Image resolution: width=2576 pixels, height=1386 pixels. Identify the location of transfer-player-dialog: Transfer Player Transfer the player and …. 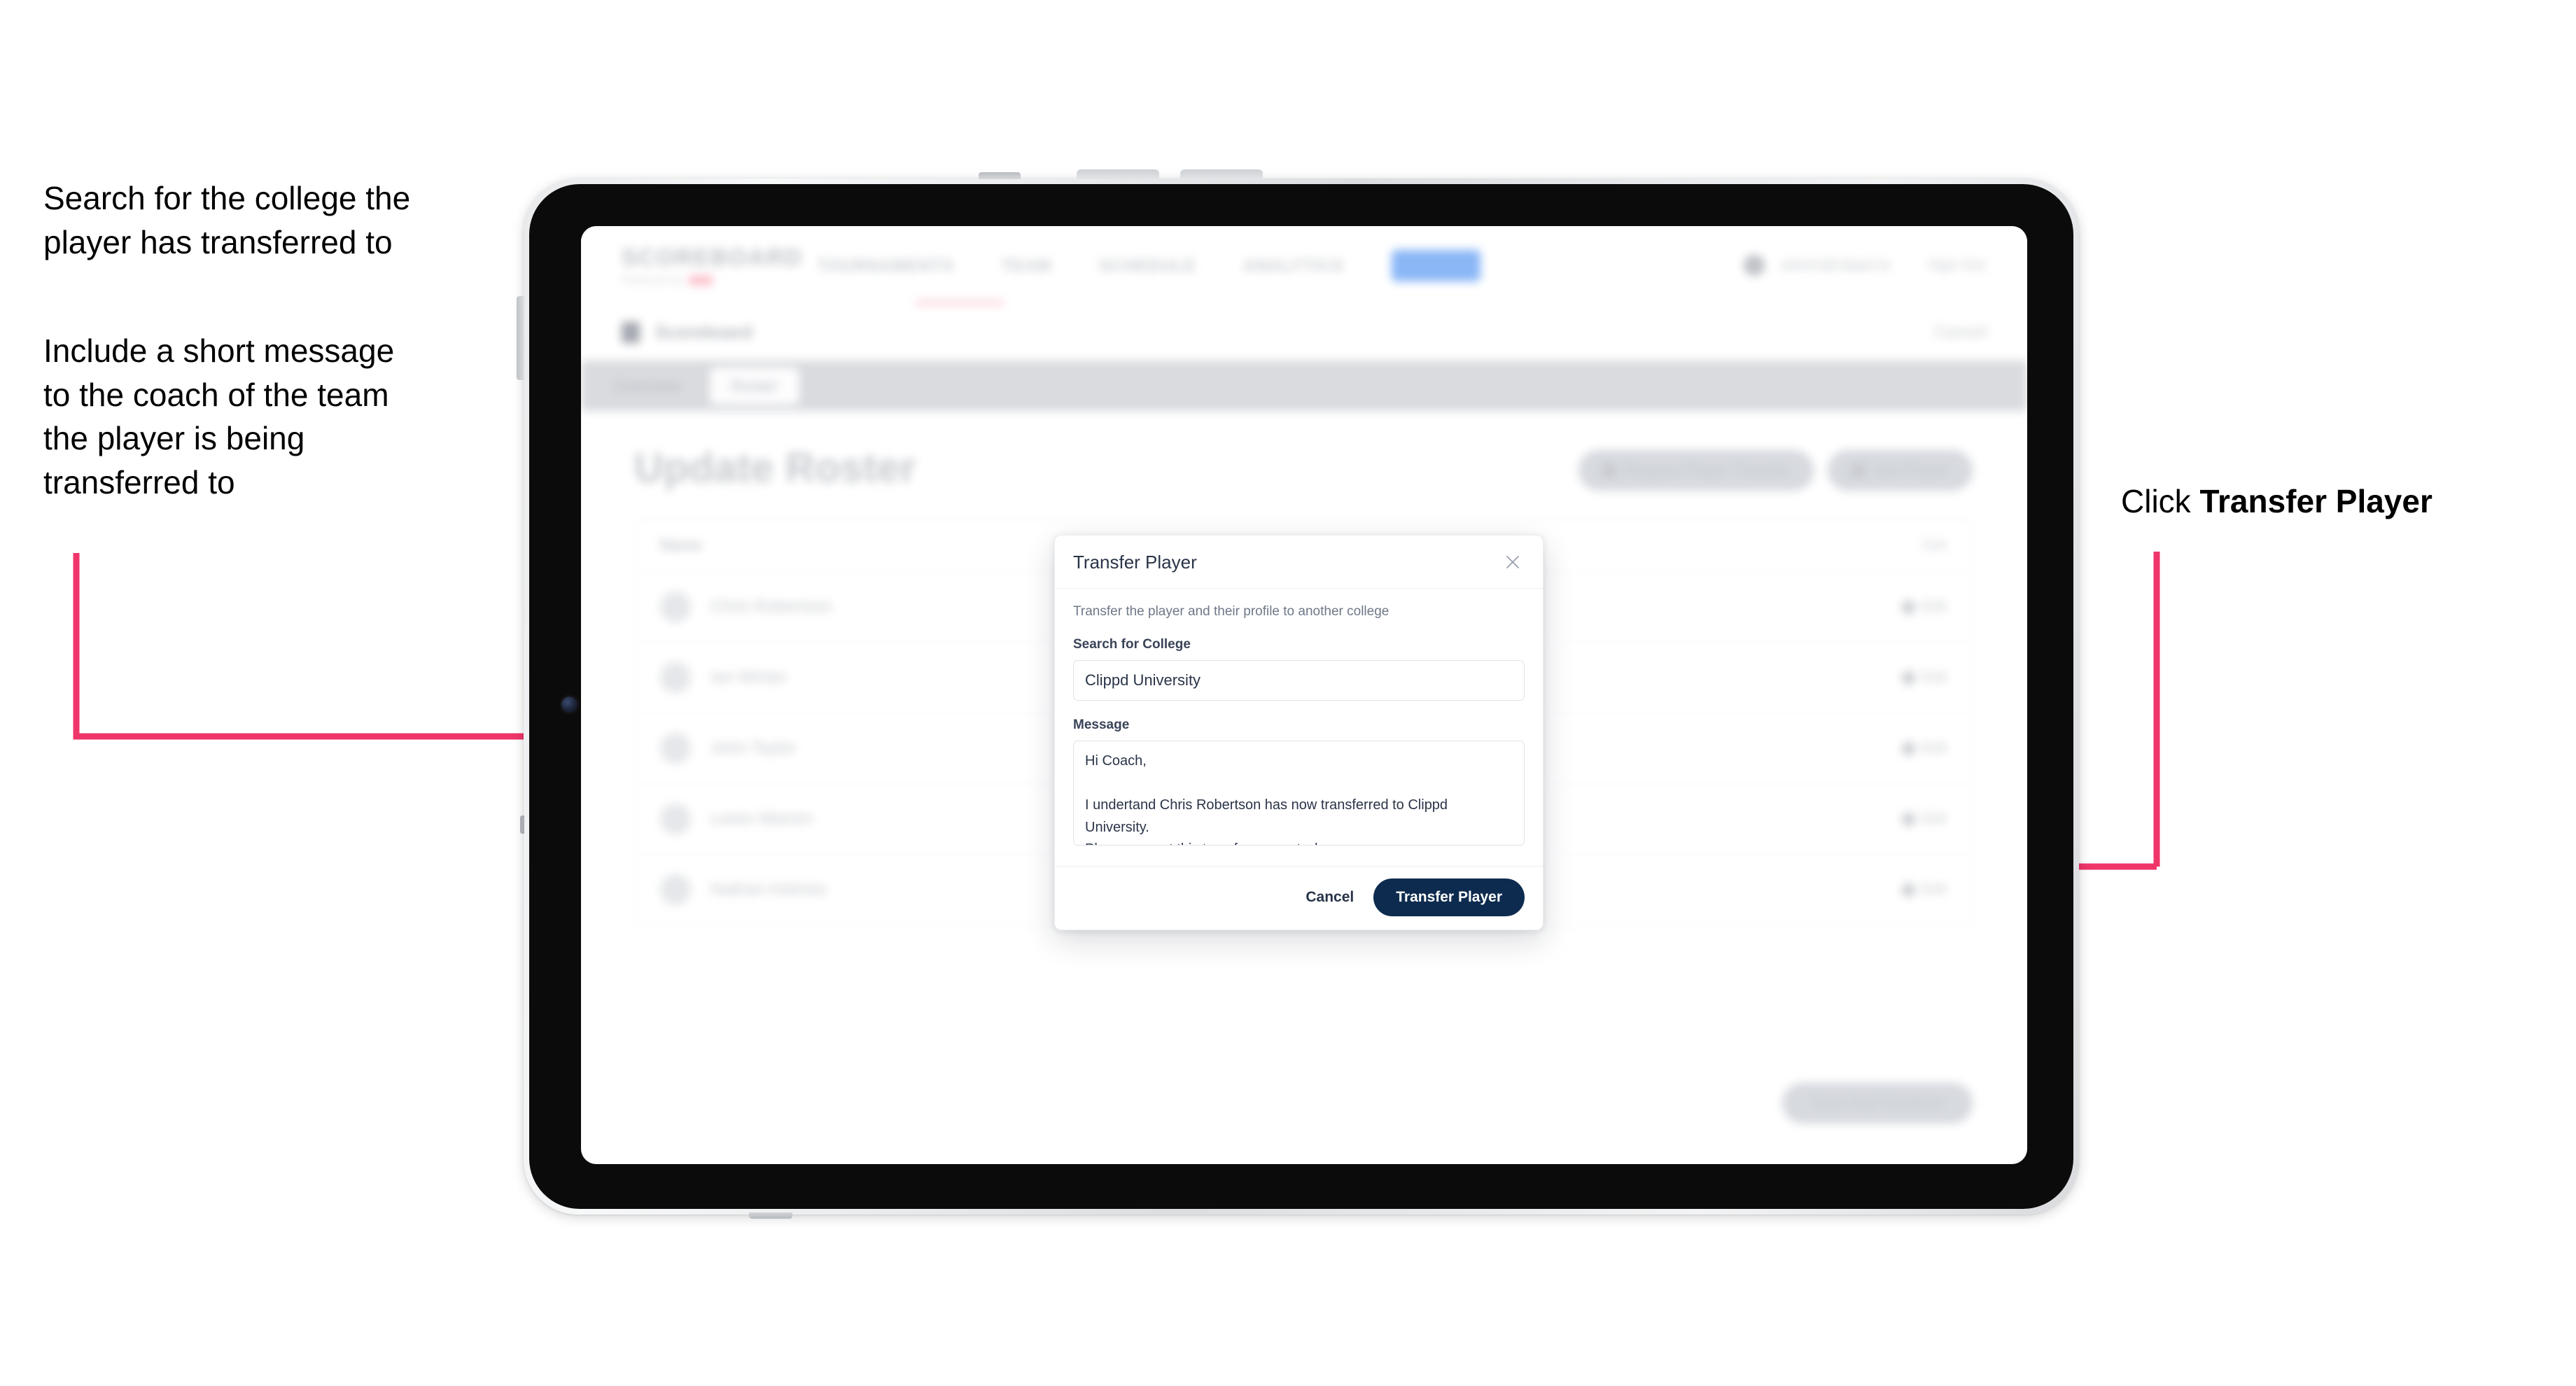
(1299, 732).